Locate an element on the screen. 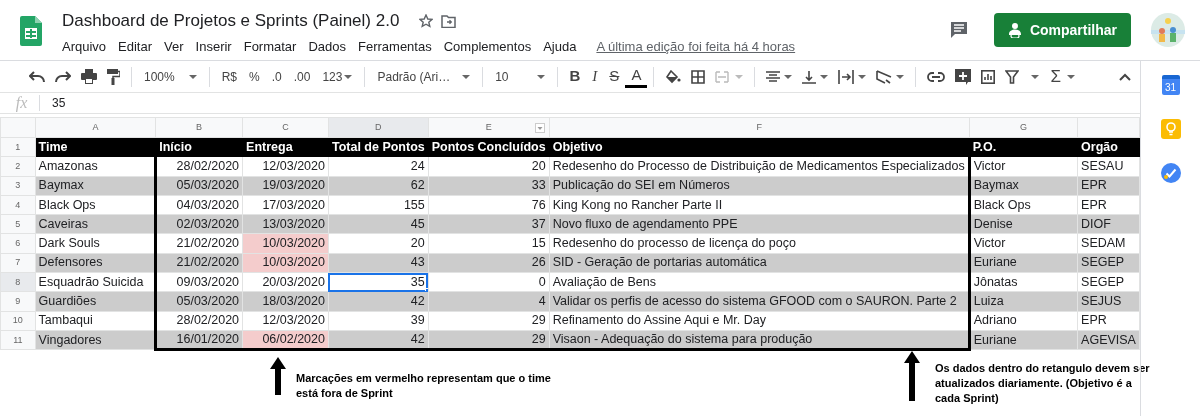 The image size is (1200, 416). text-wrap-icon is located at coordinates (846, 76).